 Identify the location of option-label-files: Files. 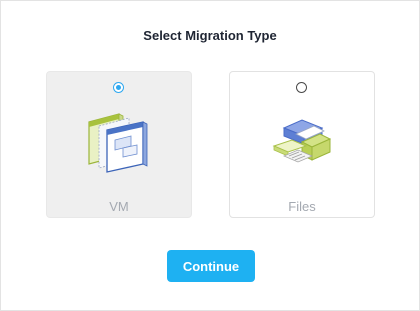
(302, 206).